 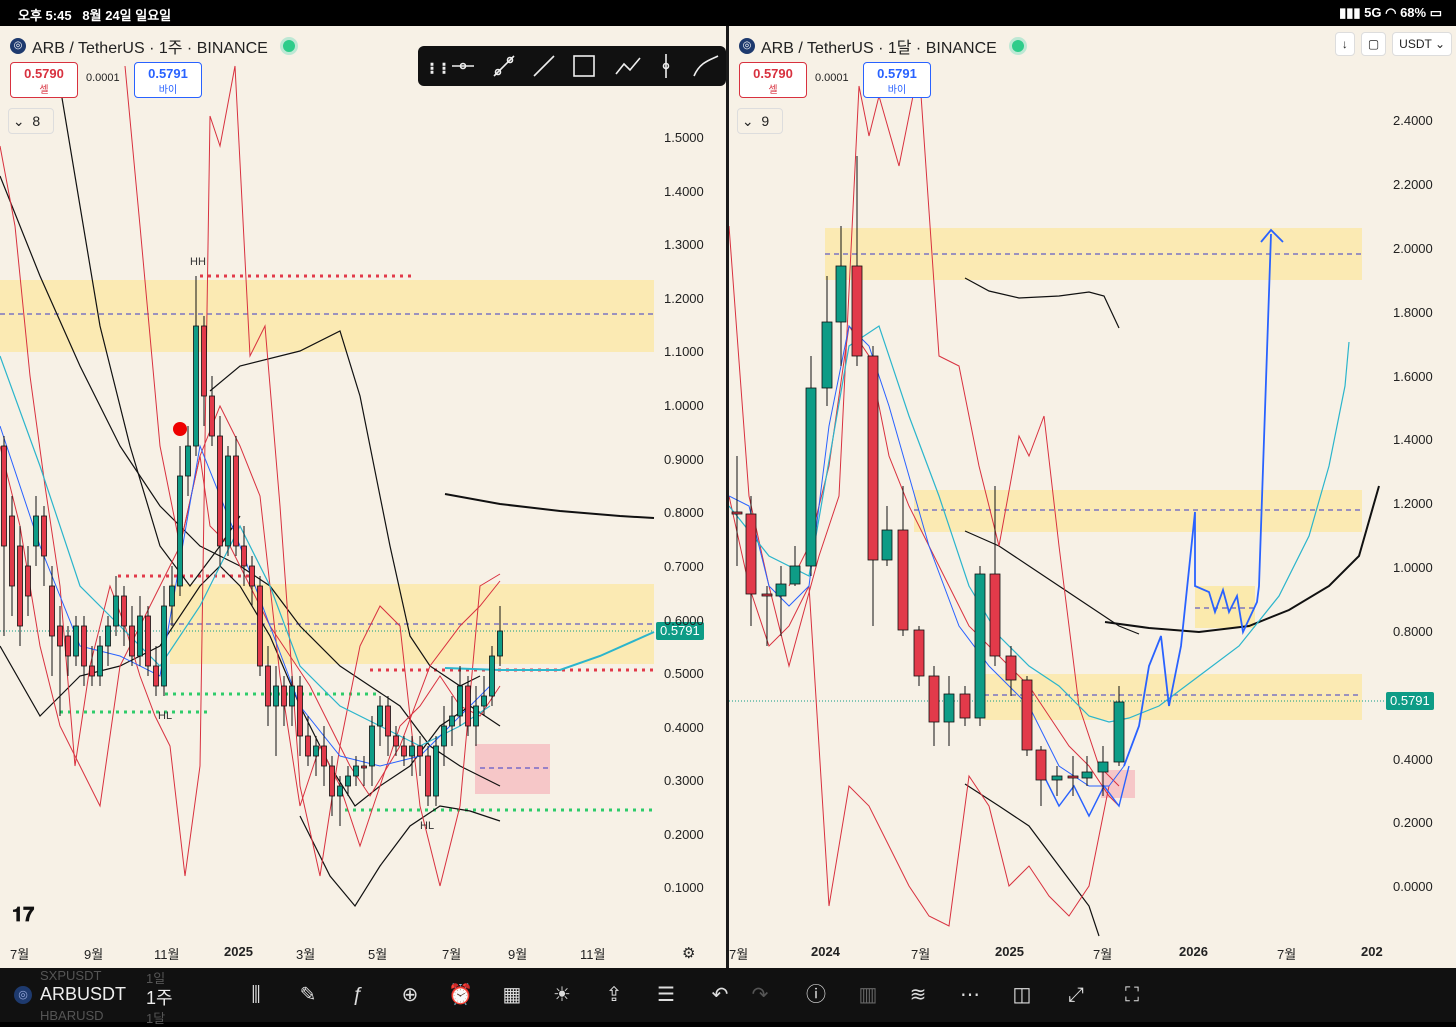 What do you see at coordinates (288, 46) in the screenshot?
I see `market-open-icon` at bounding box center [288, 46].